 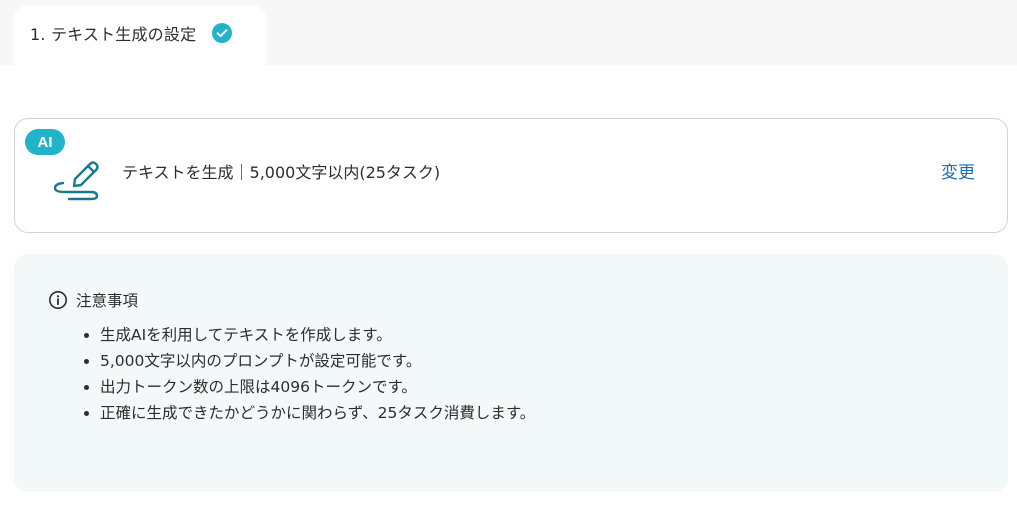 I want to click on change-link: 変更, so click(x=958, y=173).